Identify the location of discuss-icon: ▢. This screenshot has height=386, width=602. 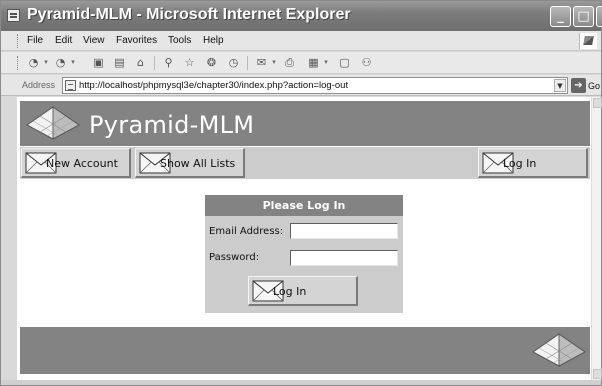
(344, 62).